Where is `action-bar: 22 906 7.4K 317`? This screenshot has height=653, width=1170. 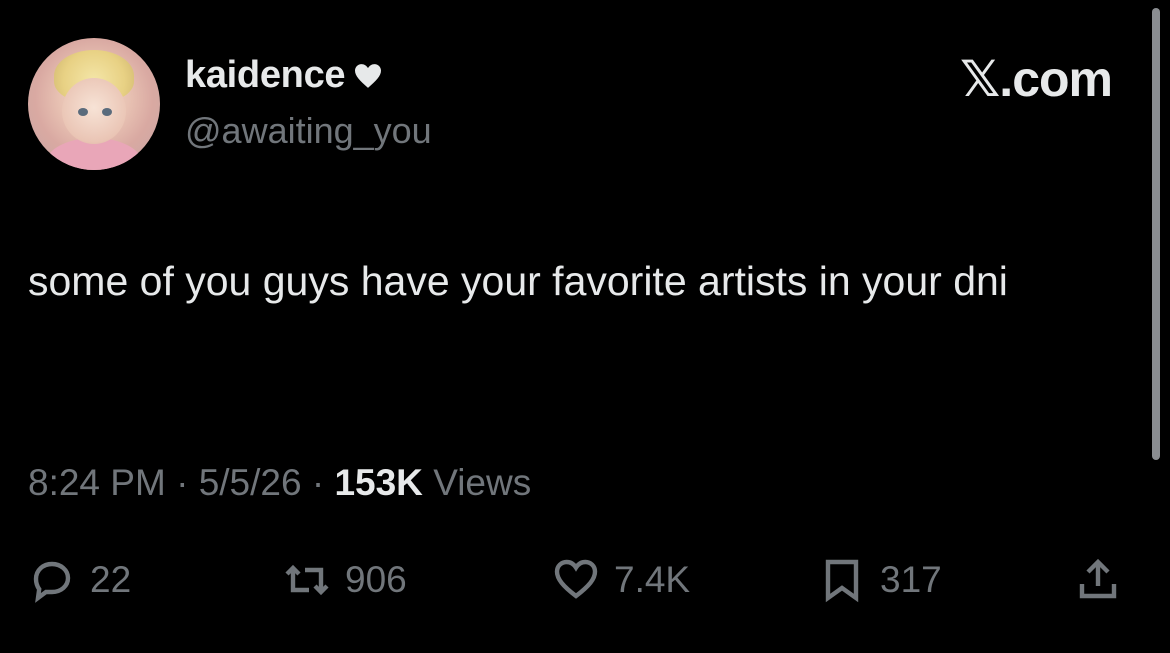 action-bar: 22 906 7.4K 317 is located at coordinates (583, 586).